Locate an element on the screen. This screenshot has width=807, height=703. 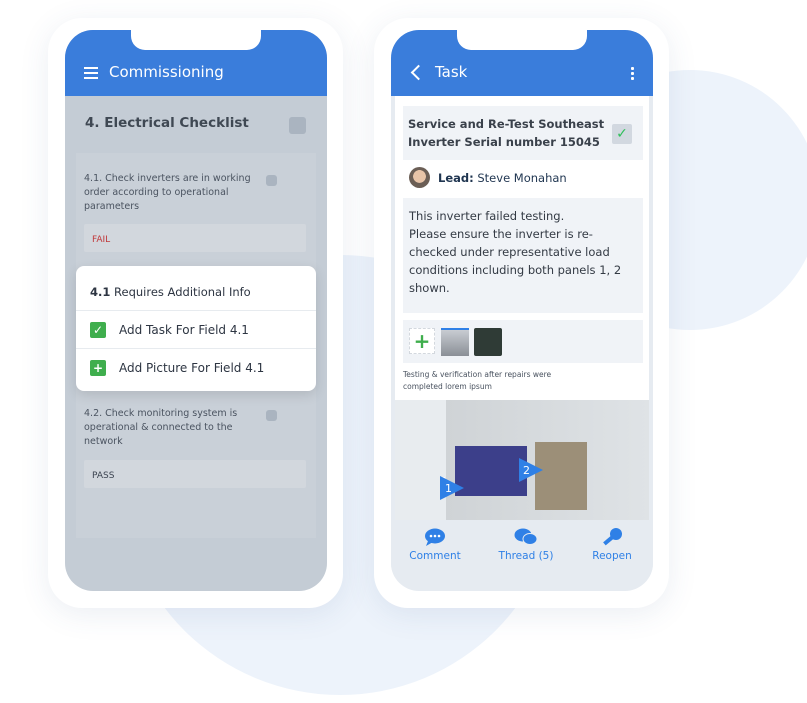
thread-button: Thread (5) is located at coordinates (526, 545).